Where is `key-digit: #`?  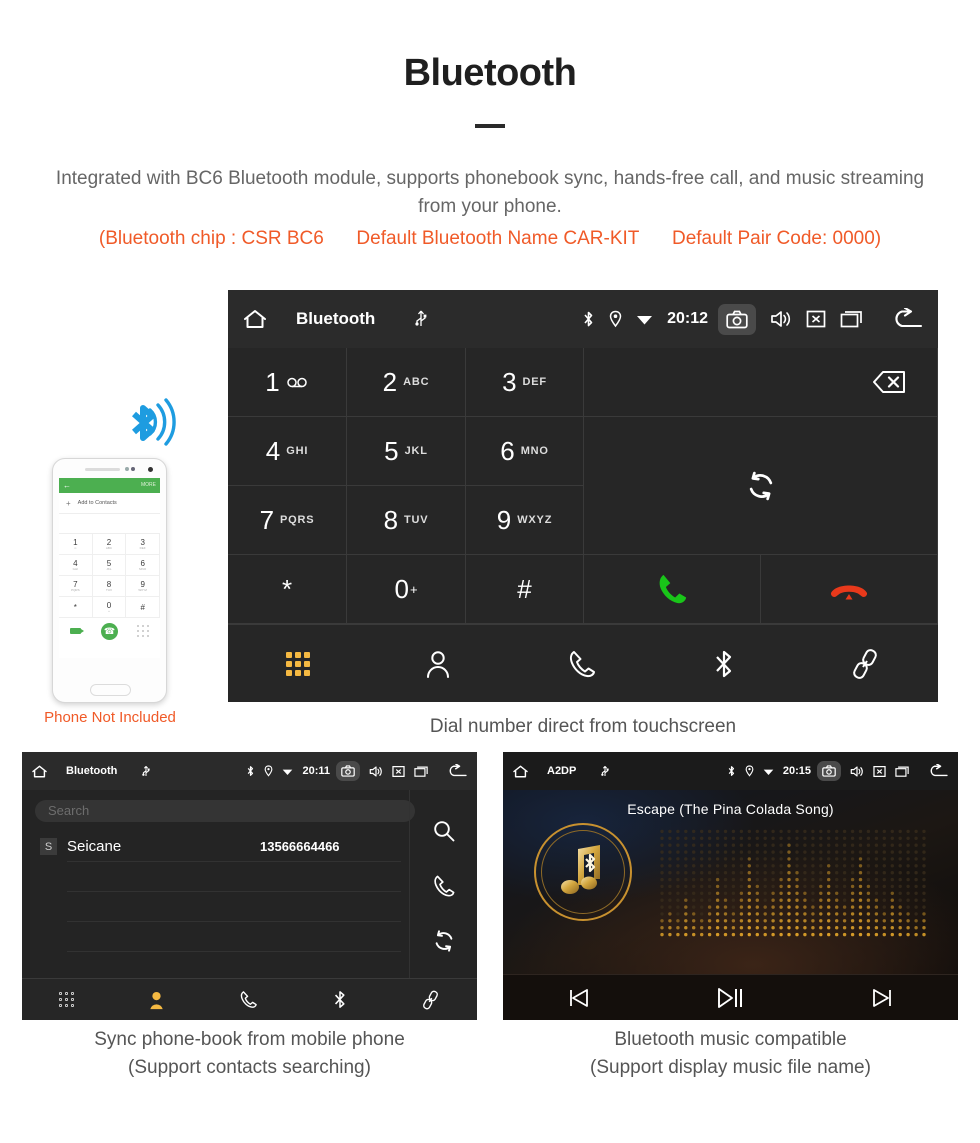
key-digit: # is located at coordinates (524, 589).